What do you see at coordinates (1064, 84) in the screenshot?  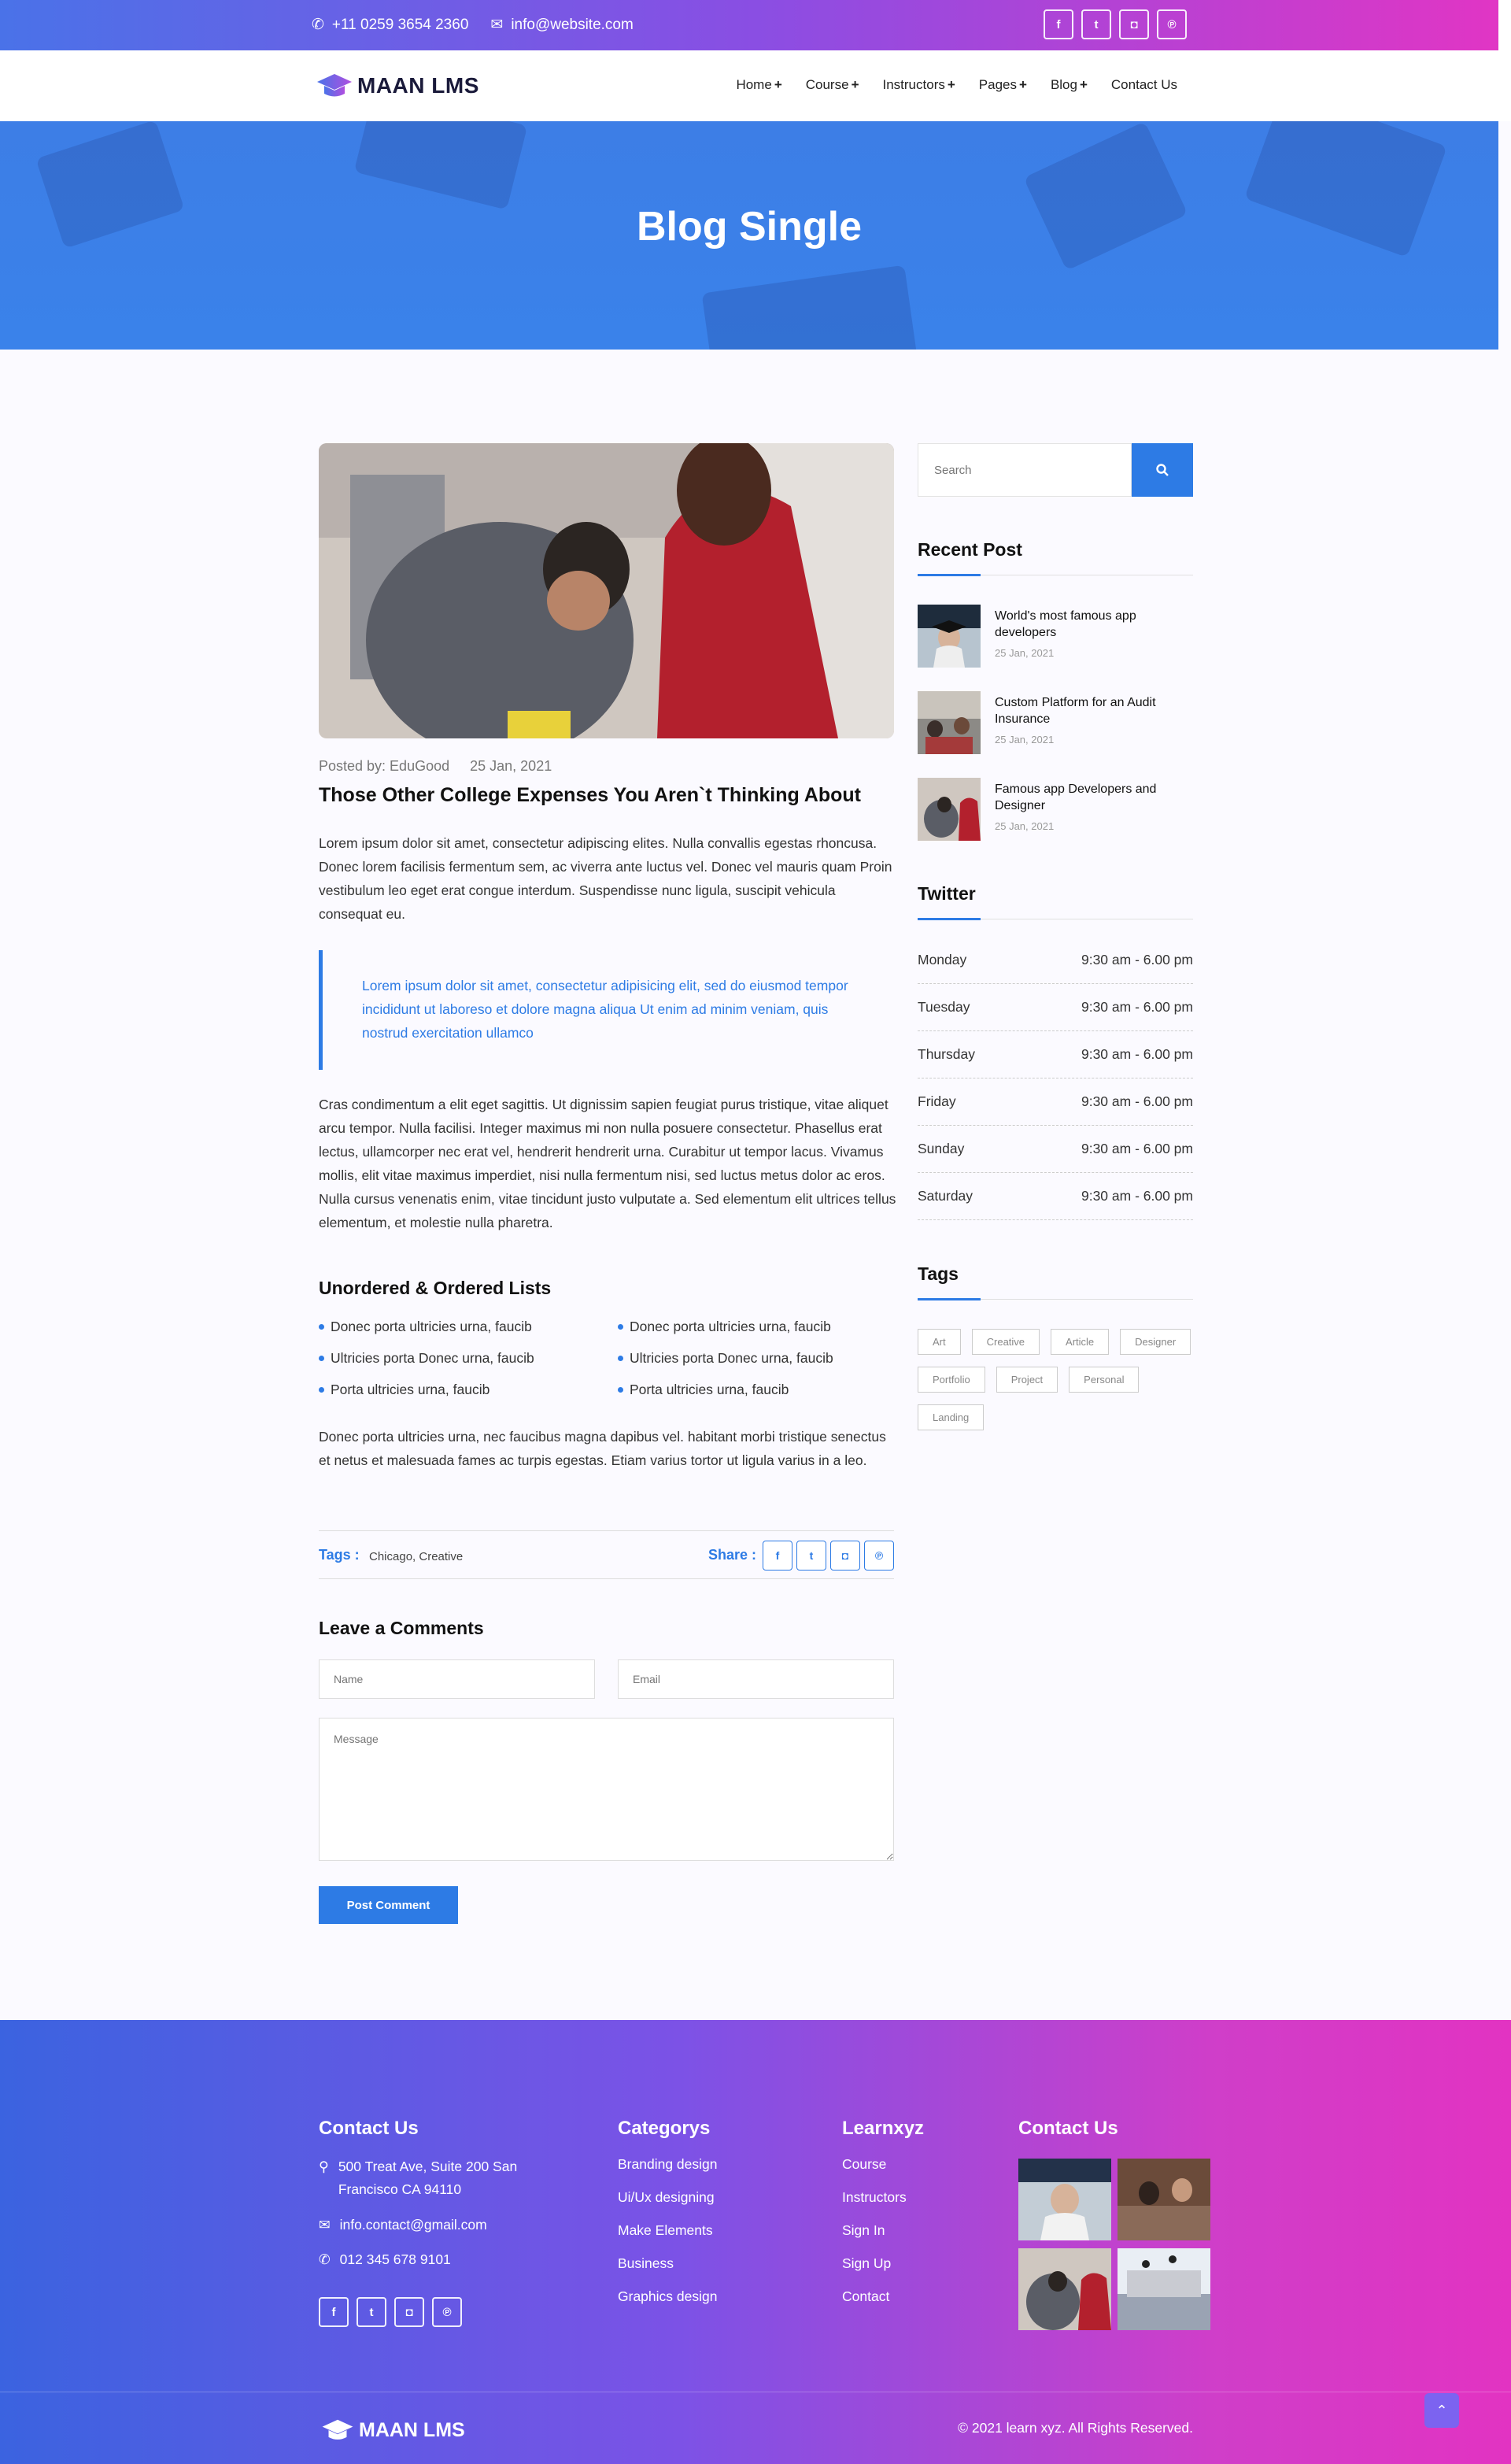 I see `menu-label: Blog` at bounding box center [1064, 84].